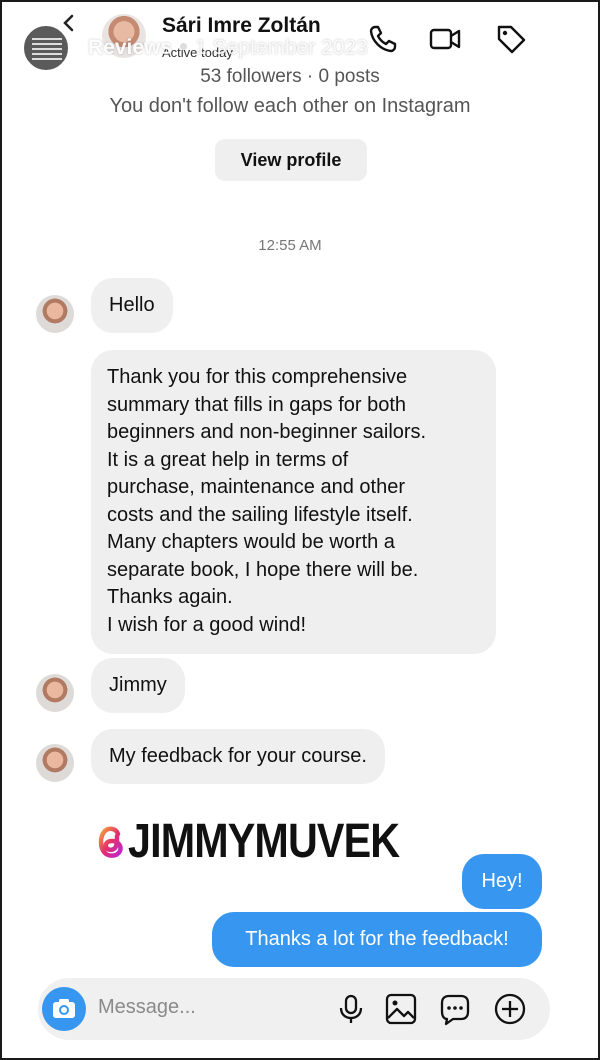 Image resolution: width=600 pixels, height=1060 pixels. What do you see at coordinates (291, 160) in the screenshot?
I see `view-profile-button: View profile` at bounding box center [291, 160].